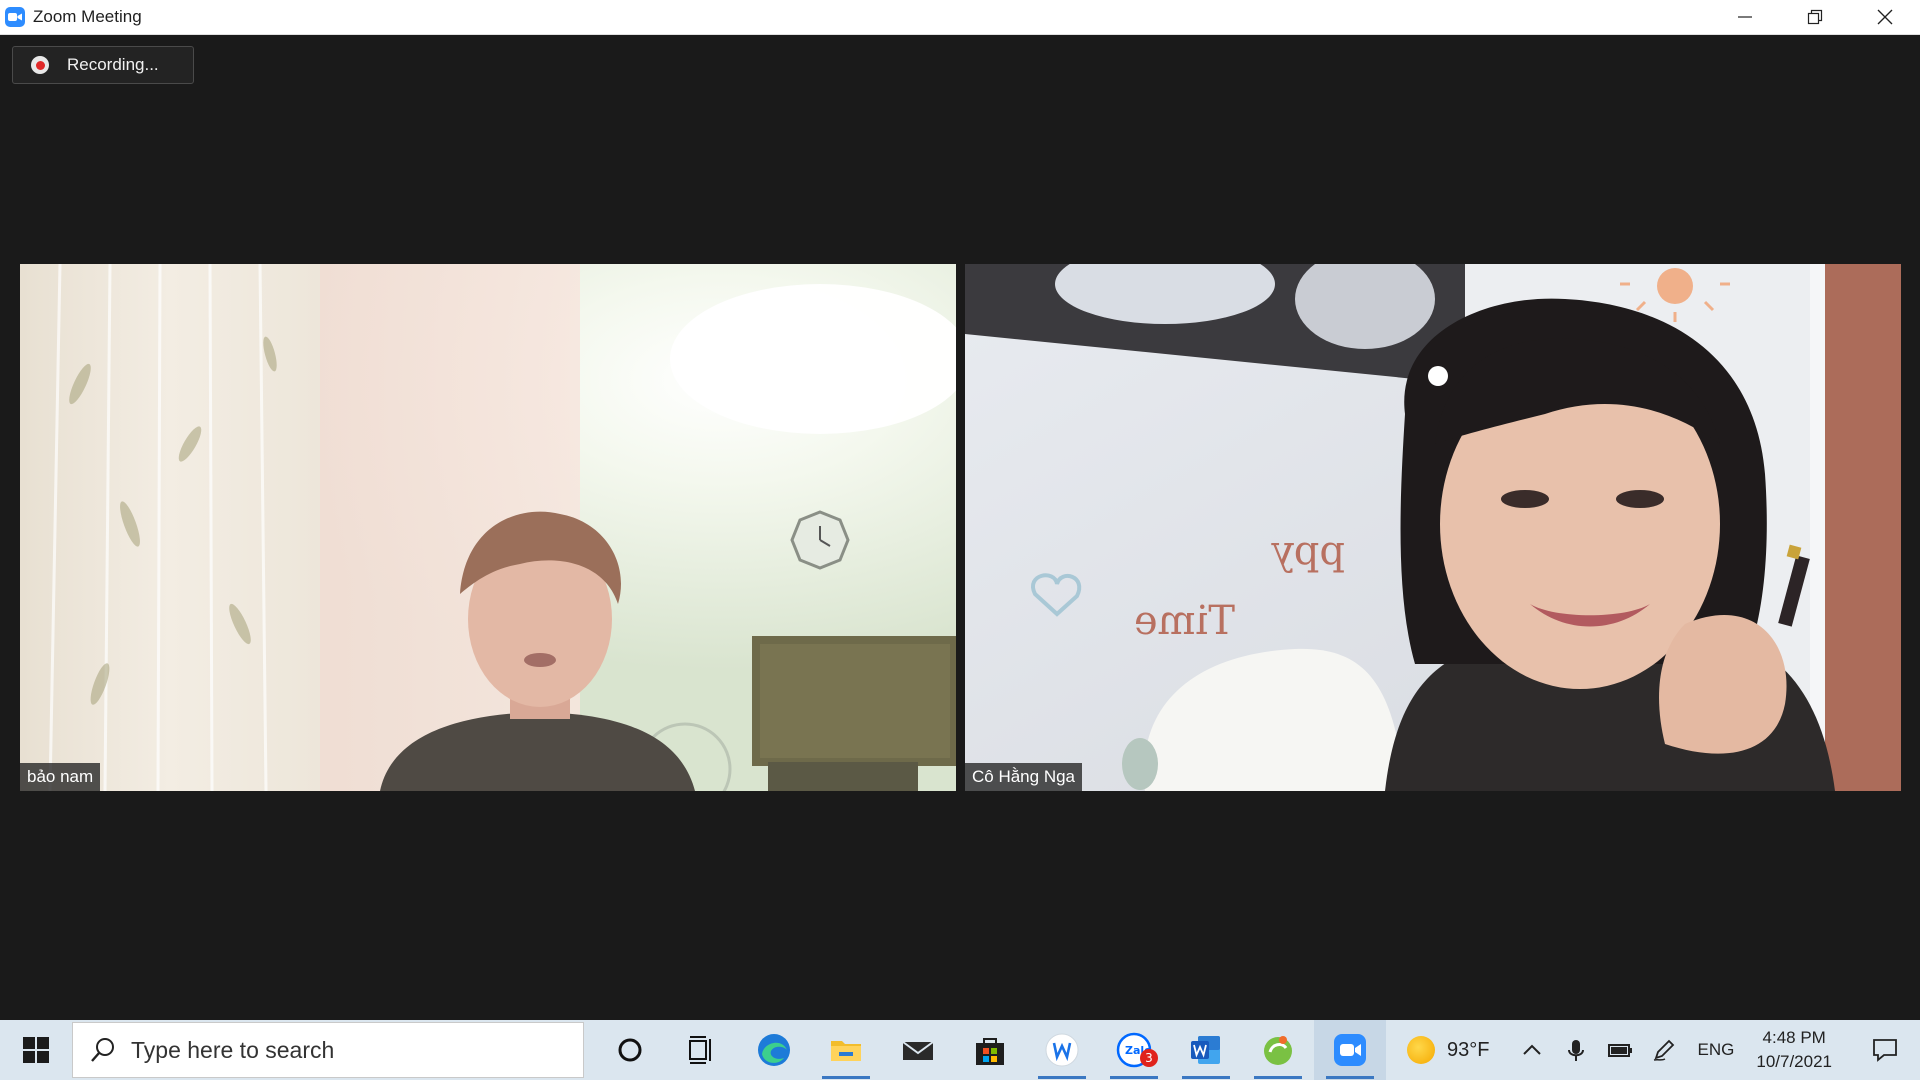 This screenshot has height=1080, width=1920. What do you see at coordinates (960, 17) in the screenshot?
I see `title-bar: Zoom Meeting` at bounding box center [960, 17].